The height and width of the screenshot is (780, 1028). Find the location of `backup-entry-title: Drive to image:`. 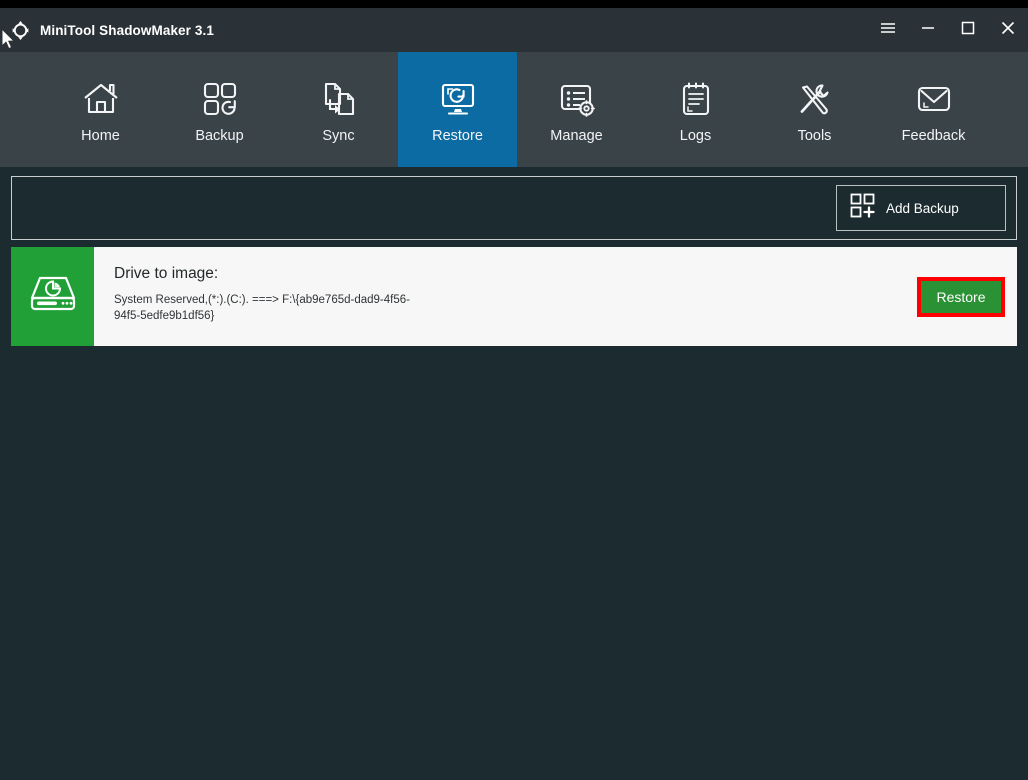

backup-entry-title: Drive to image: is located at coordinates (166, 273).